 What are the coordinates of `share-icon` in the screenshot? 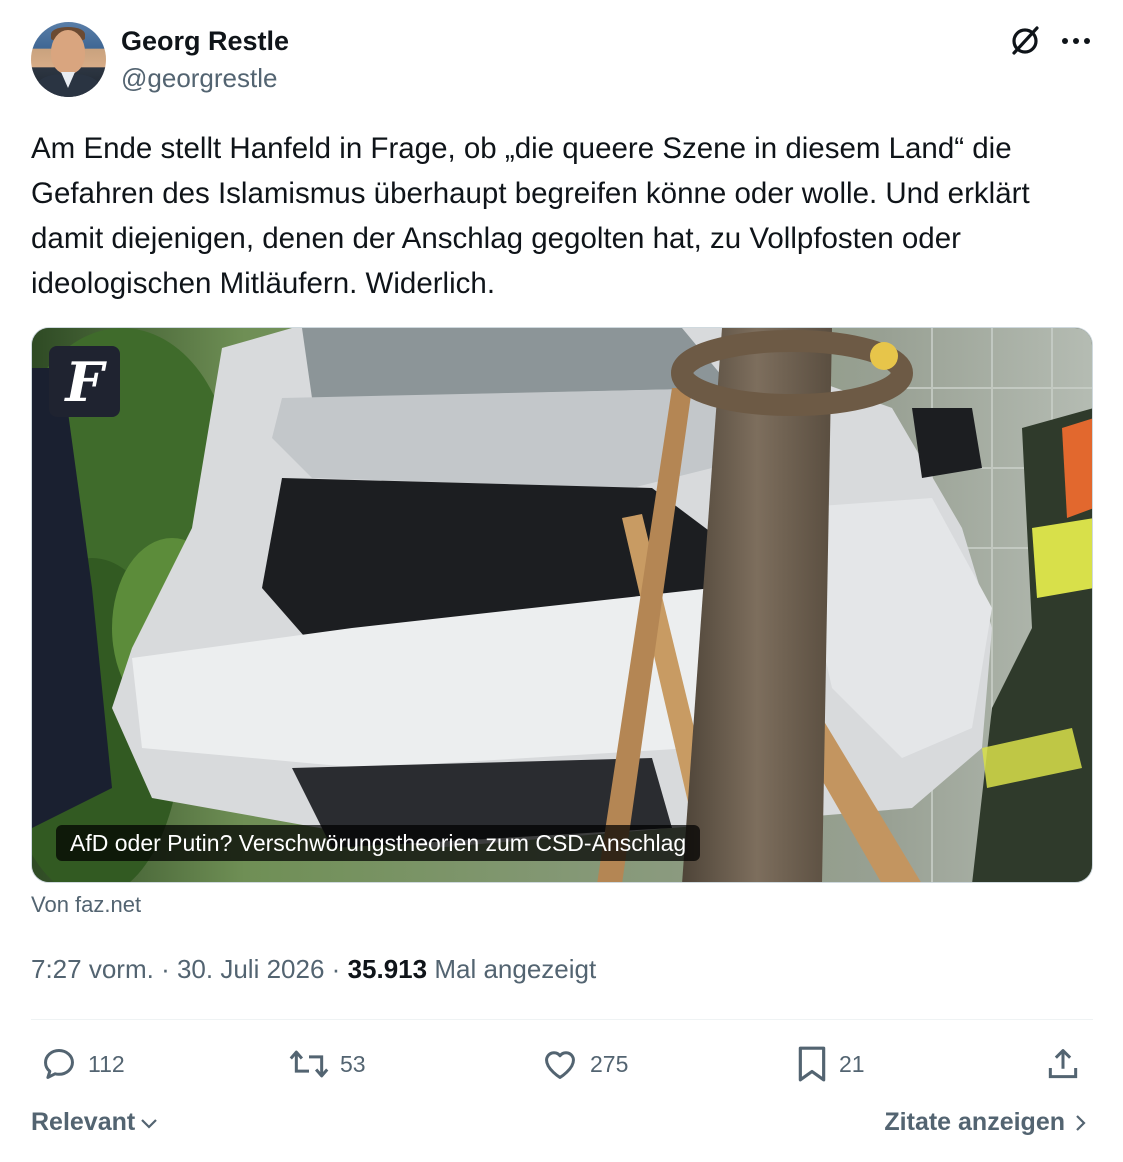 It's located at (1063, 1064).